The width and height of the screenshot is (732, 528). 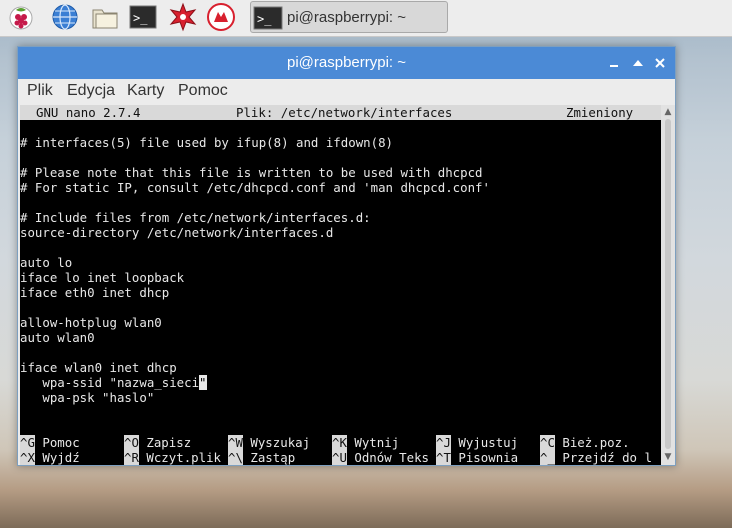 I want to click on editor-line: wpa-psk "haslo", so click(x=87, y=397).